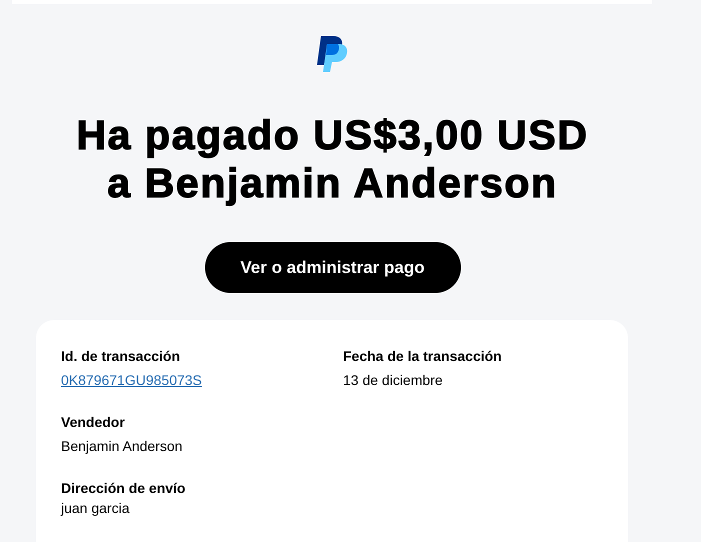 This screenshot has height=542, width=701. What do you see at coordinates (332, 135) in the screenshot?
I see `payment-heading: Ha pagado US$3,00 USD` at bounding box center [332, 135].